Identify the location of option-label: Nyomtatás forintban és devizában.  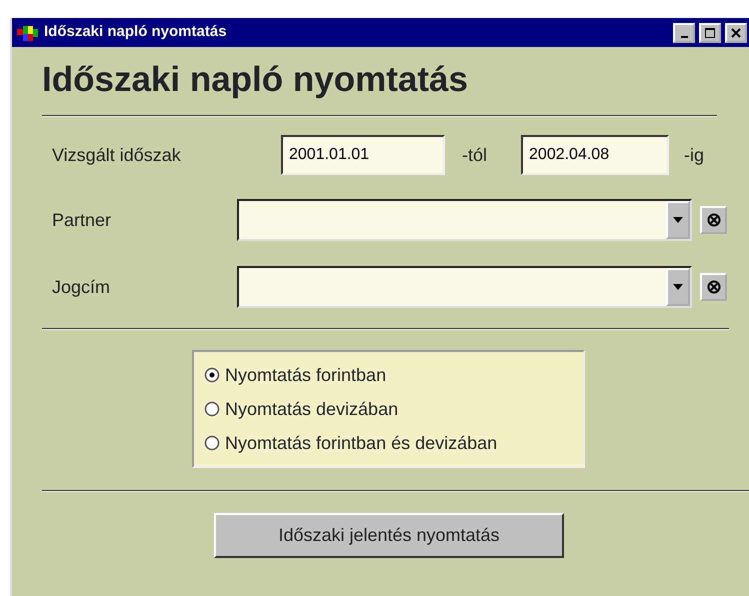
(361, 443).